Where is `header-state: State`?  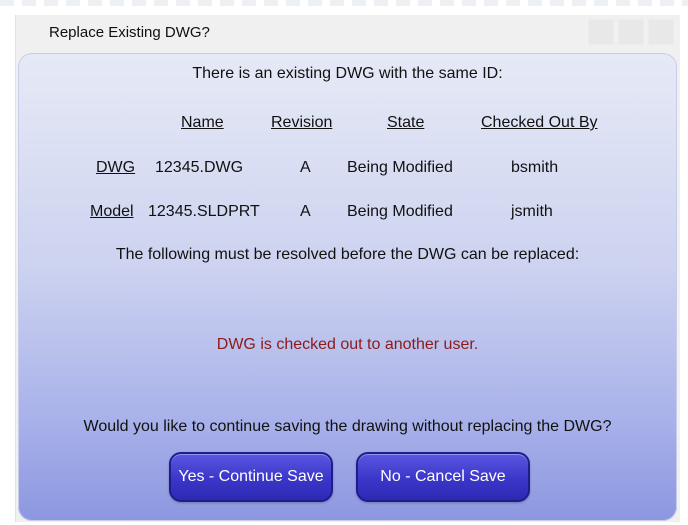
header-state: State is located at coordinates (406, 122).